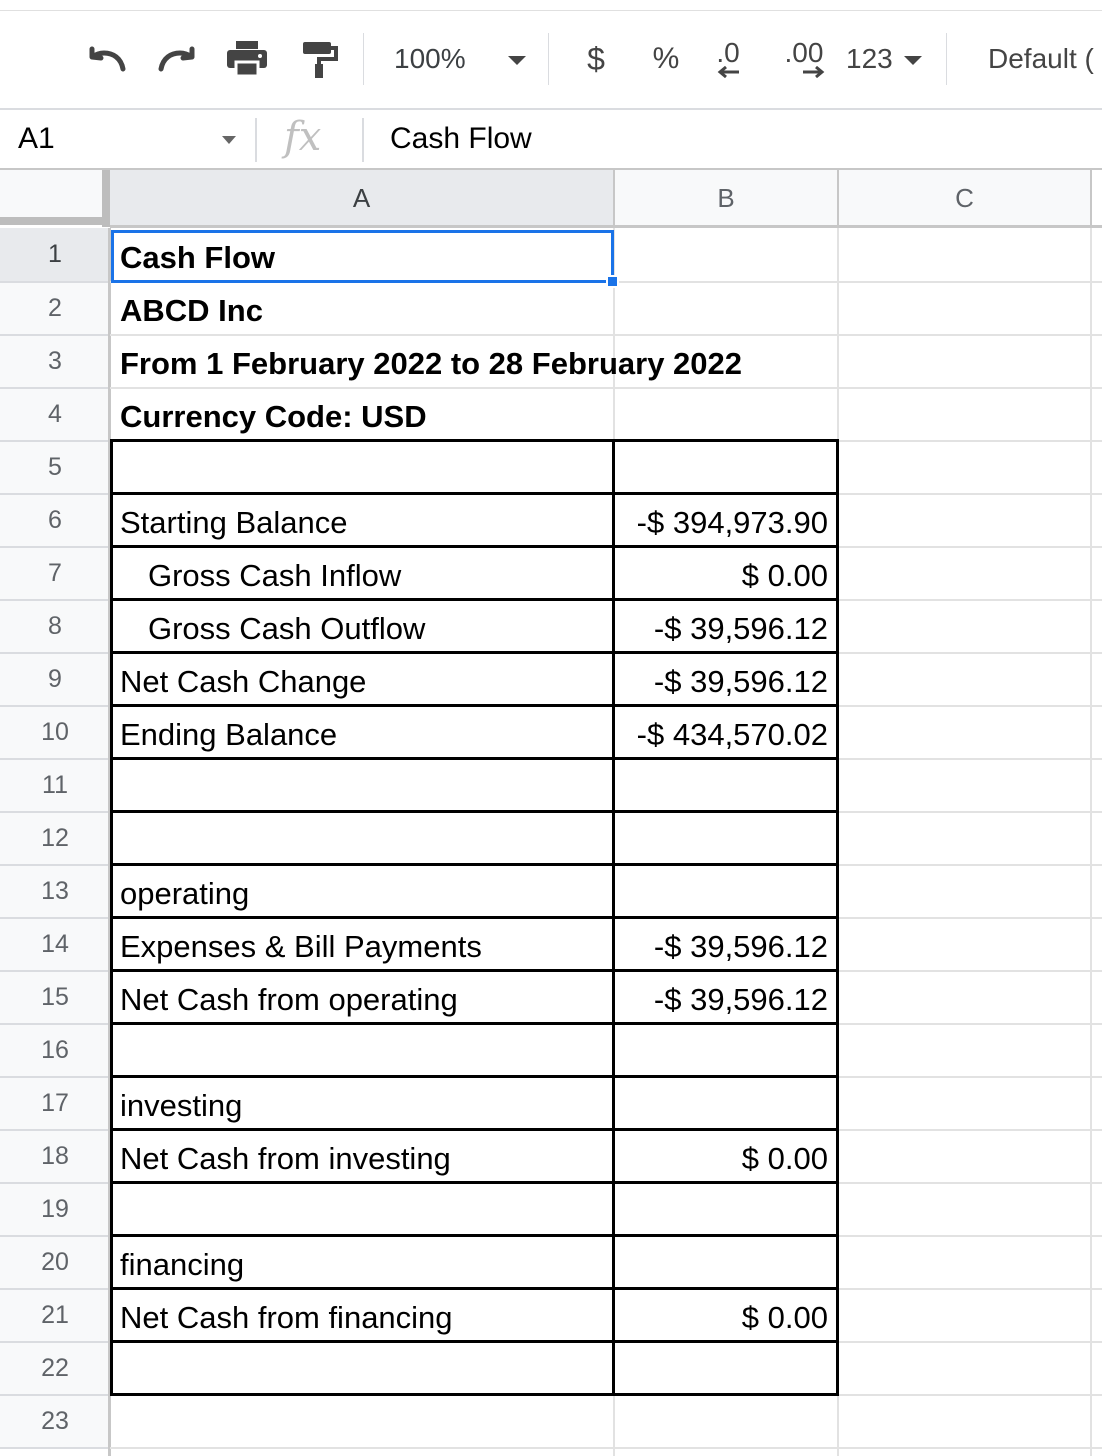  What do you see at coordinates (55, 1422) in the screenshot?
I see `row-header-23: 23` at bounding box center [55, 1422].